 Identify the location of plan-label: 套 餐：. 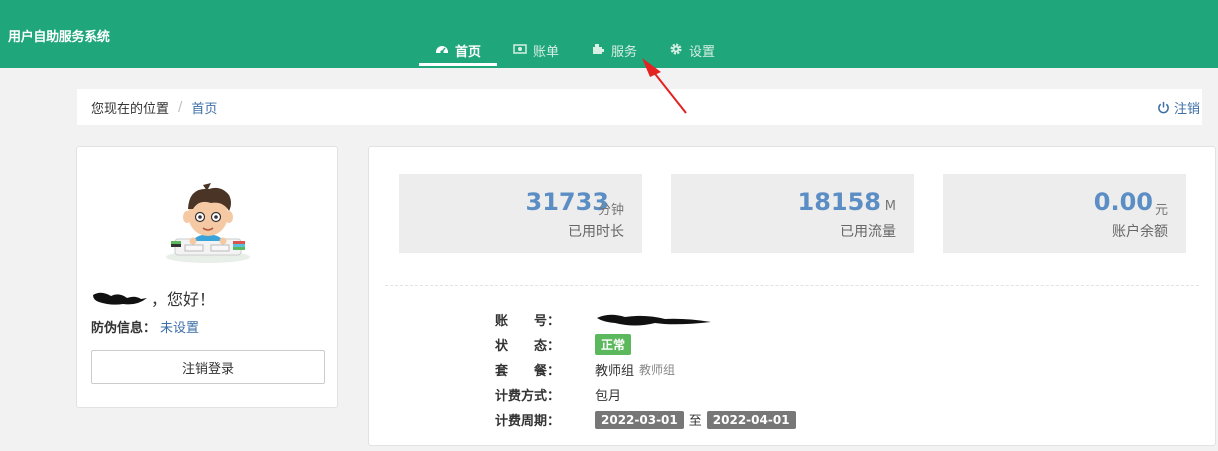
(528, 371).